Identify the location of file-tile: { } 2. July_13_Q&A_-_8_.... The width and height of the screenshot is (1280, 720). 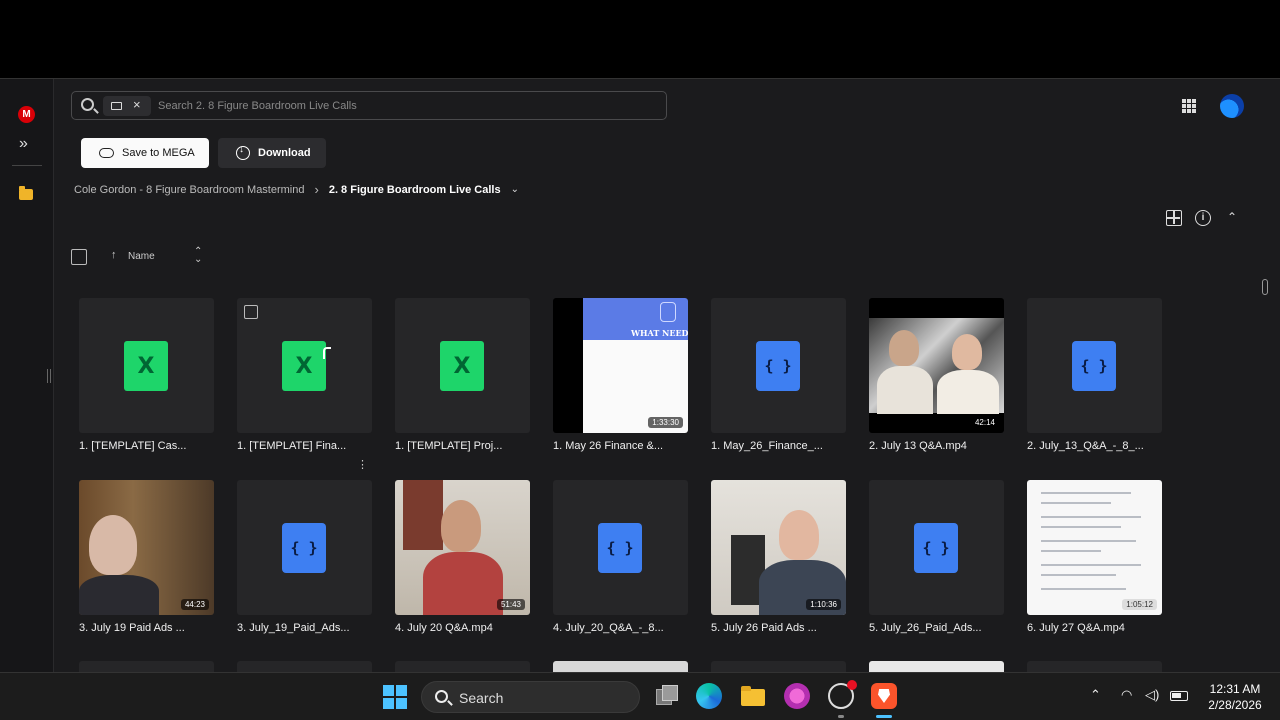
(1094, 375).